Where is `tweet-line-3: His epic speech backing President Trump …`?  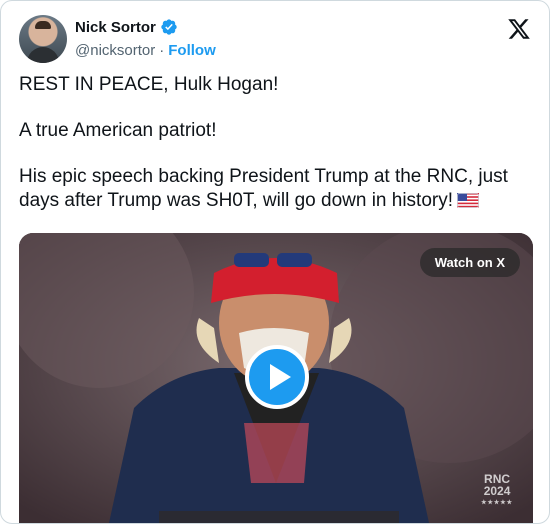 tweet-line-3: His epic speech backing President Trump … is located at coordinates (263, 188).